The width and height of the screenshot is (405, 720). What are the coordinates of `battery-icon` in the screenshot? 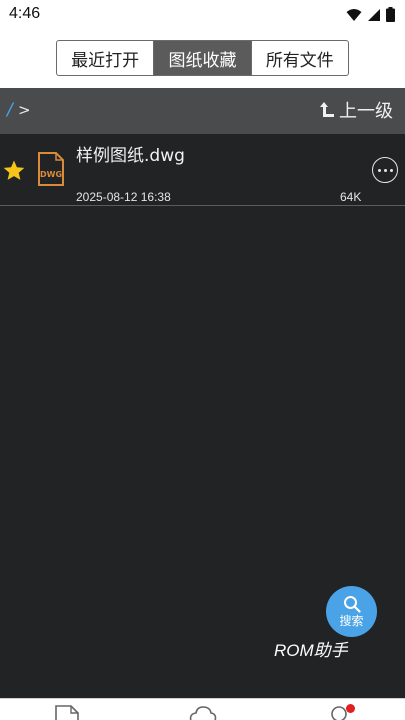 It's located at (390, 14).